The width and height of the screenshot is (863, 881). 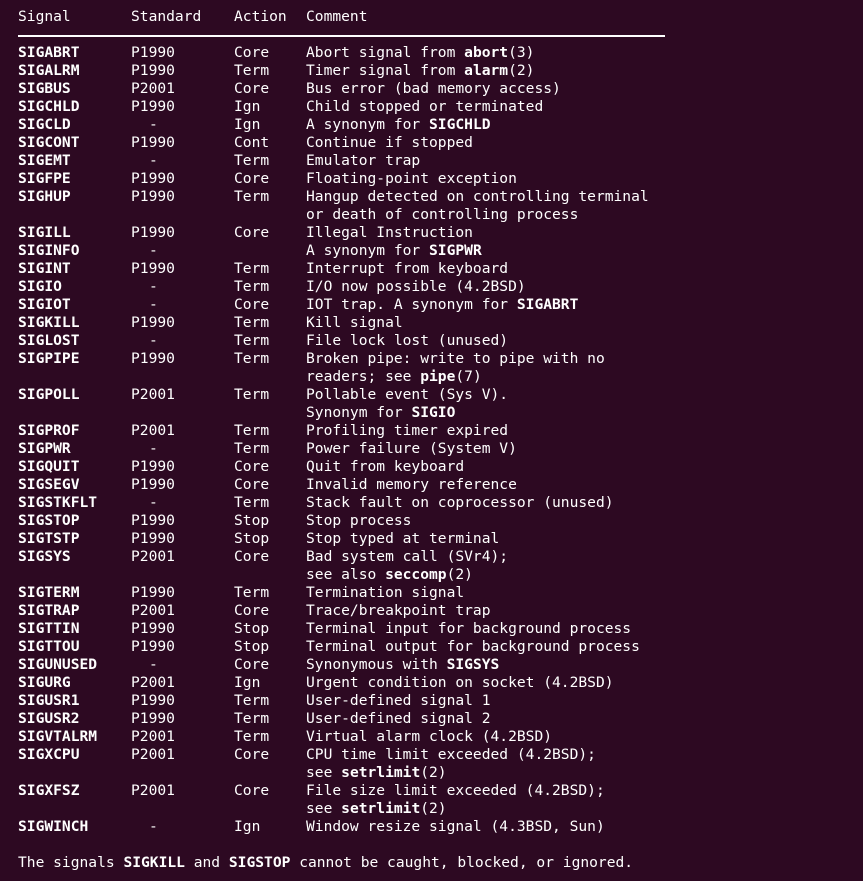 I want to click on table-row: SIGPROF P2001 Term Profiling timer expired, so click(x=431, y=431).